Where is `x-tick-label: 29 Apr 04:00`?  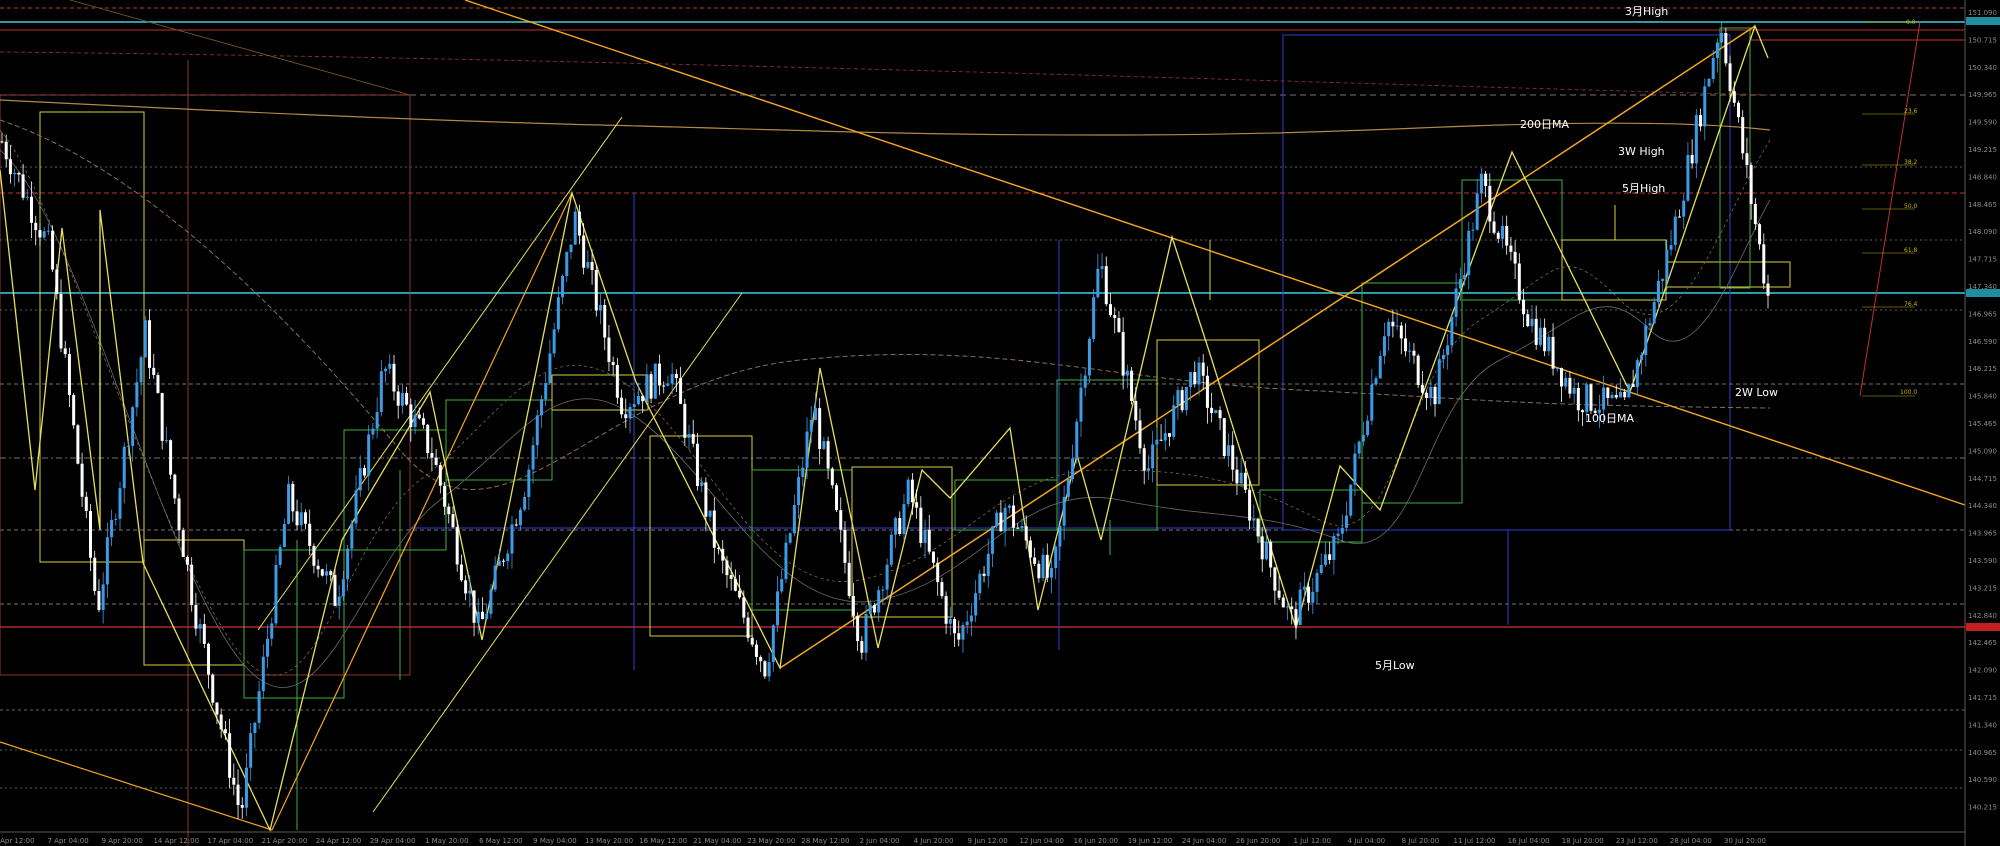 x-tick-label: 29 Apr 04:00 is located at coordinates (393, 841).